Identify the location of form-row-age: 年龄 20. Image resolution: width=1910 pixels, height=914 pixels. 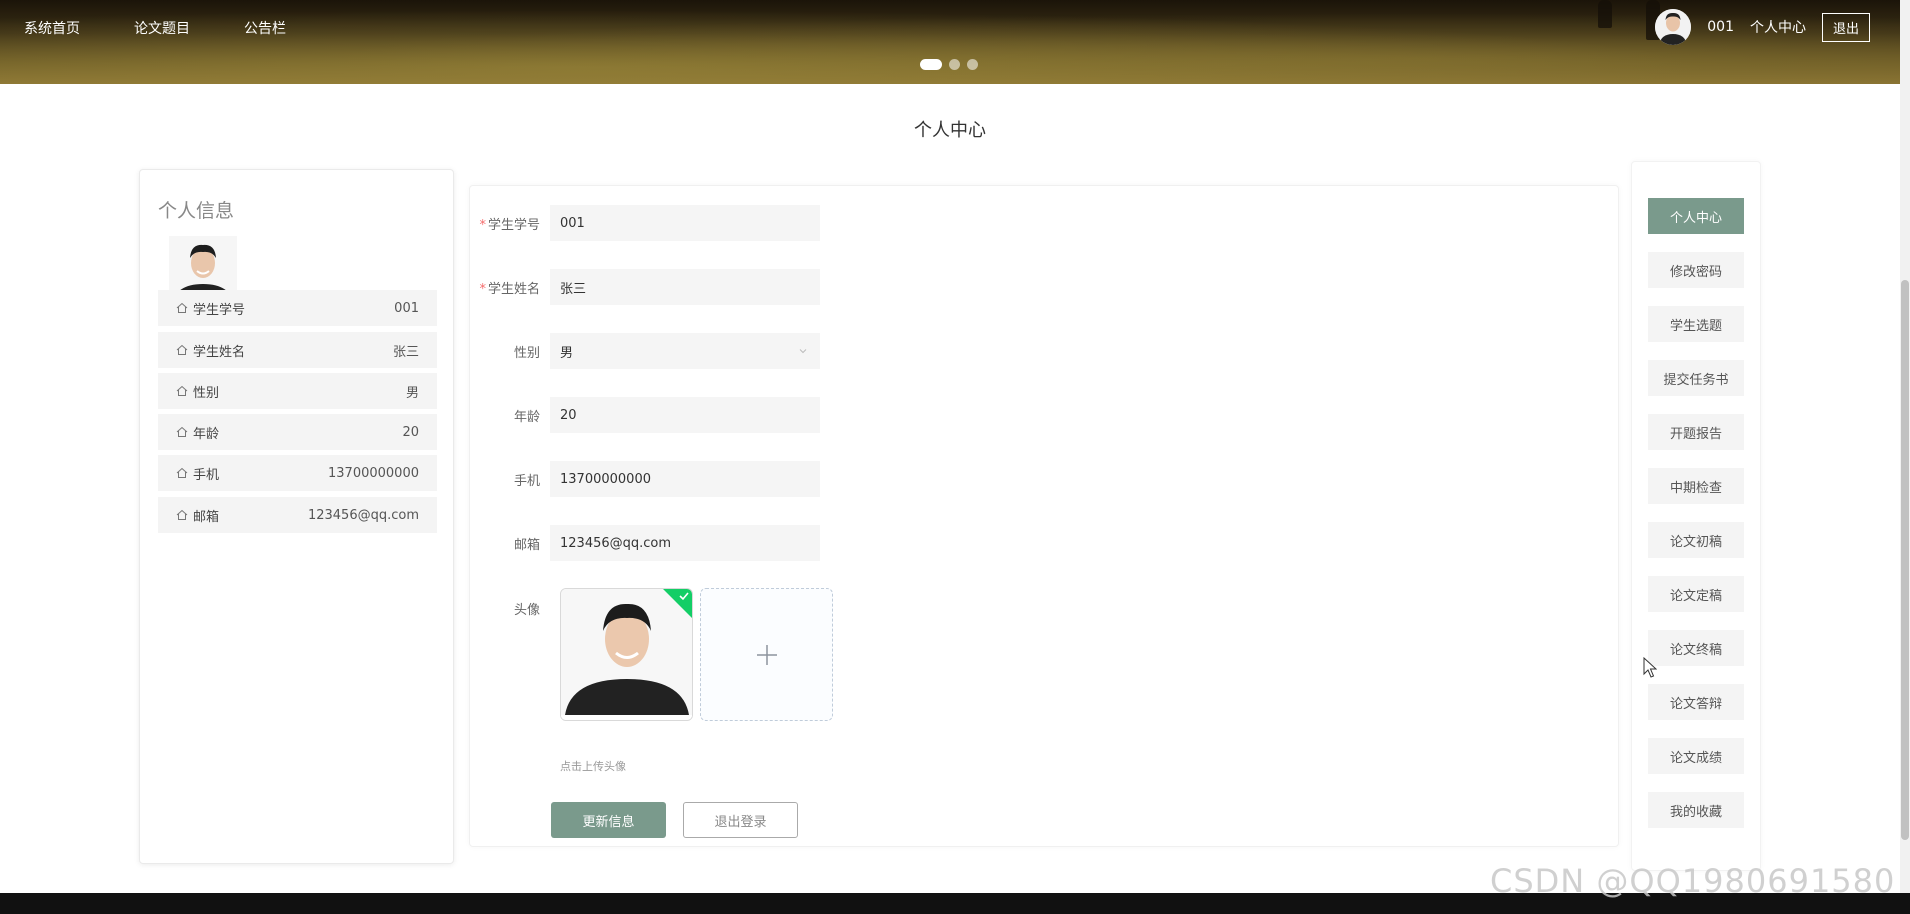
(645, 415).